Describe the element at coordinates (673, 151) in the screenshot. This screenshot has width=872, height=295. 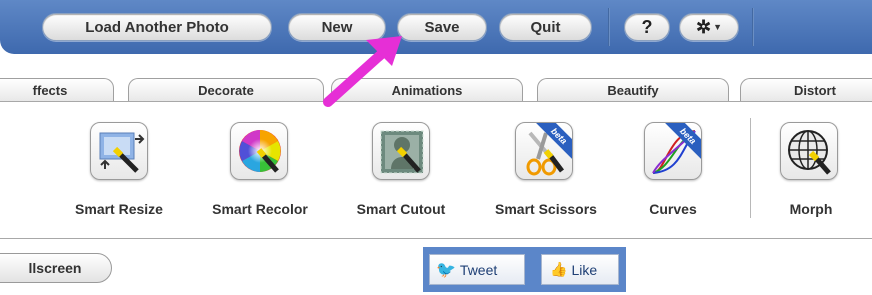
I see `curves-tool: beta` at that location.